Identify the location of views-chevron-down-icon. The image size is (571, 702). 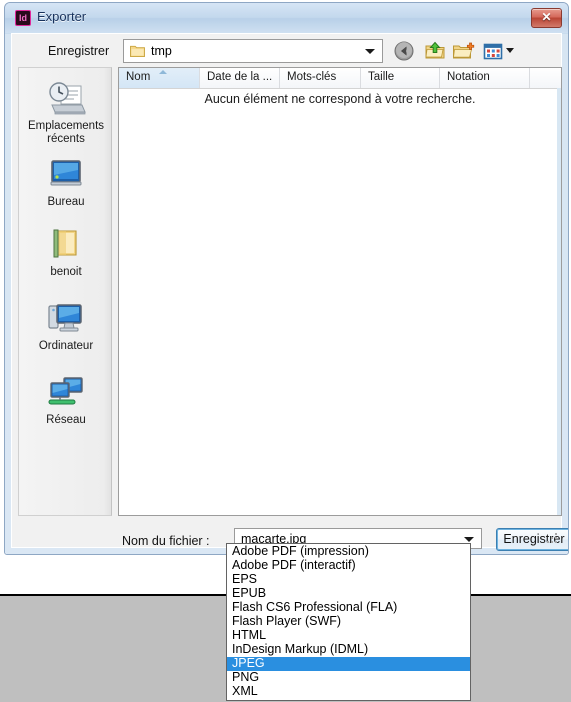
(510, 50).